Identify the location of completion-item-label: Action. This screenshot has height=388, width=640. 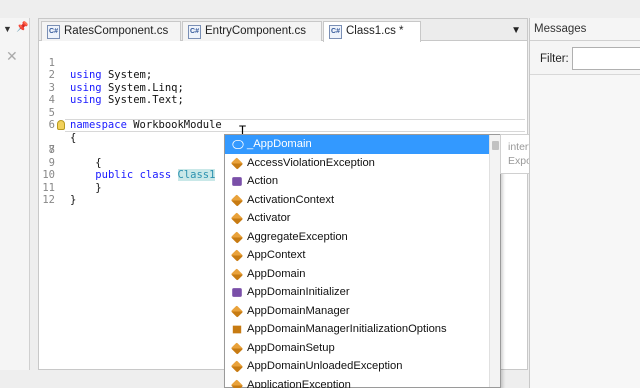
(263, 181).